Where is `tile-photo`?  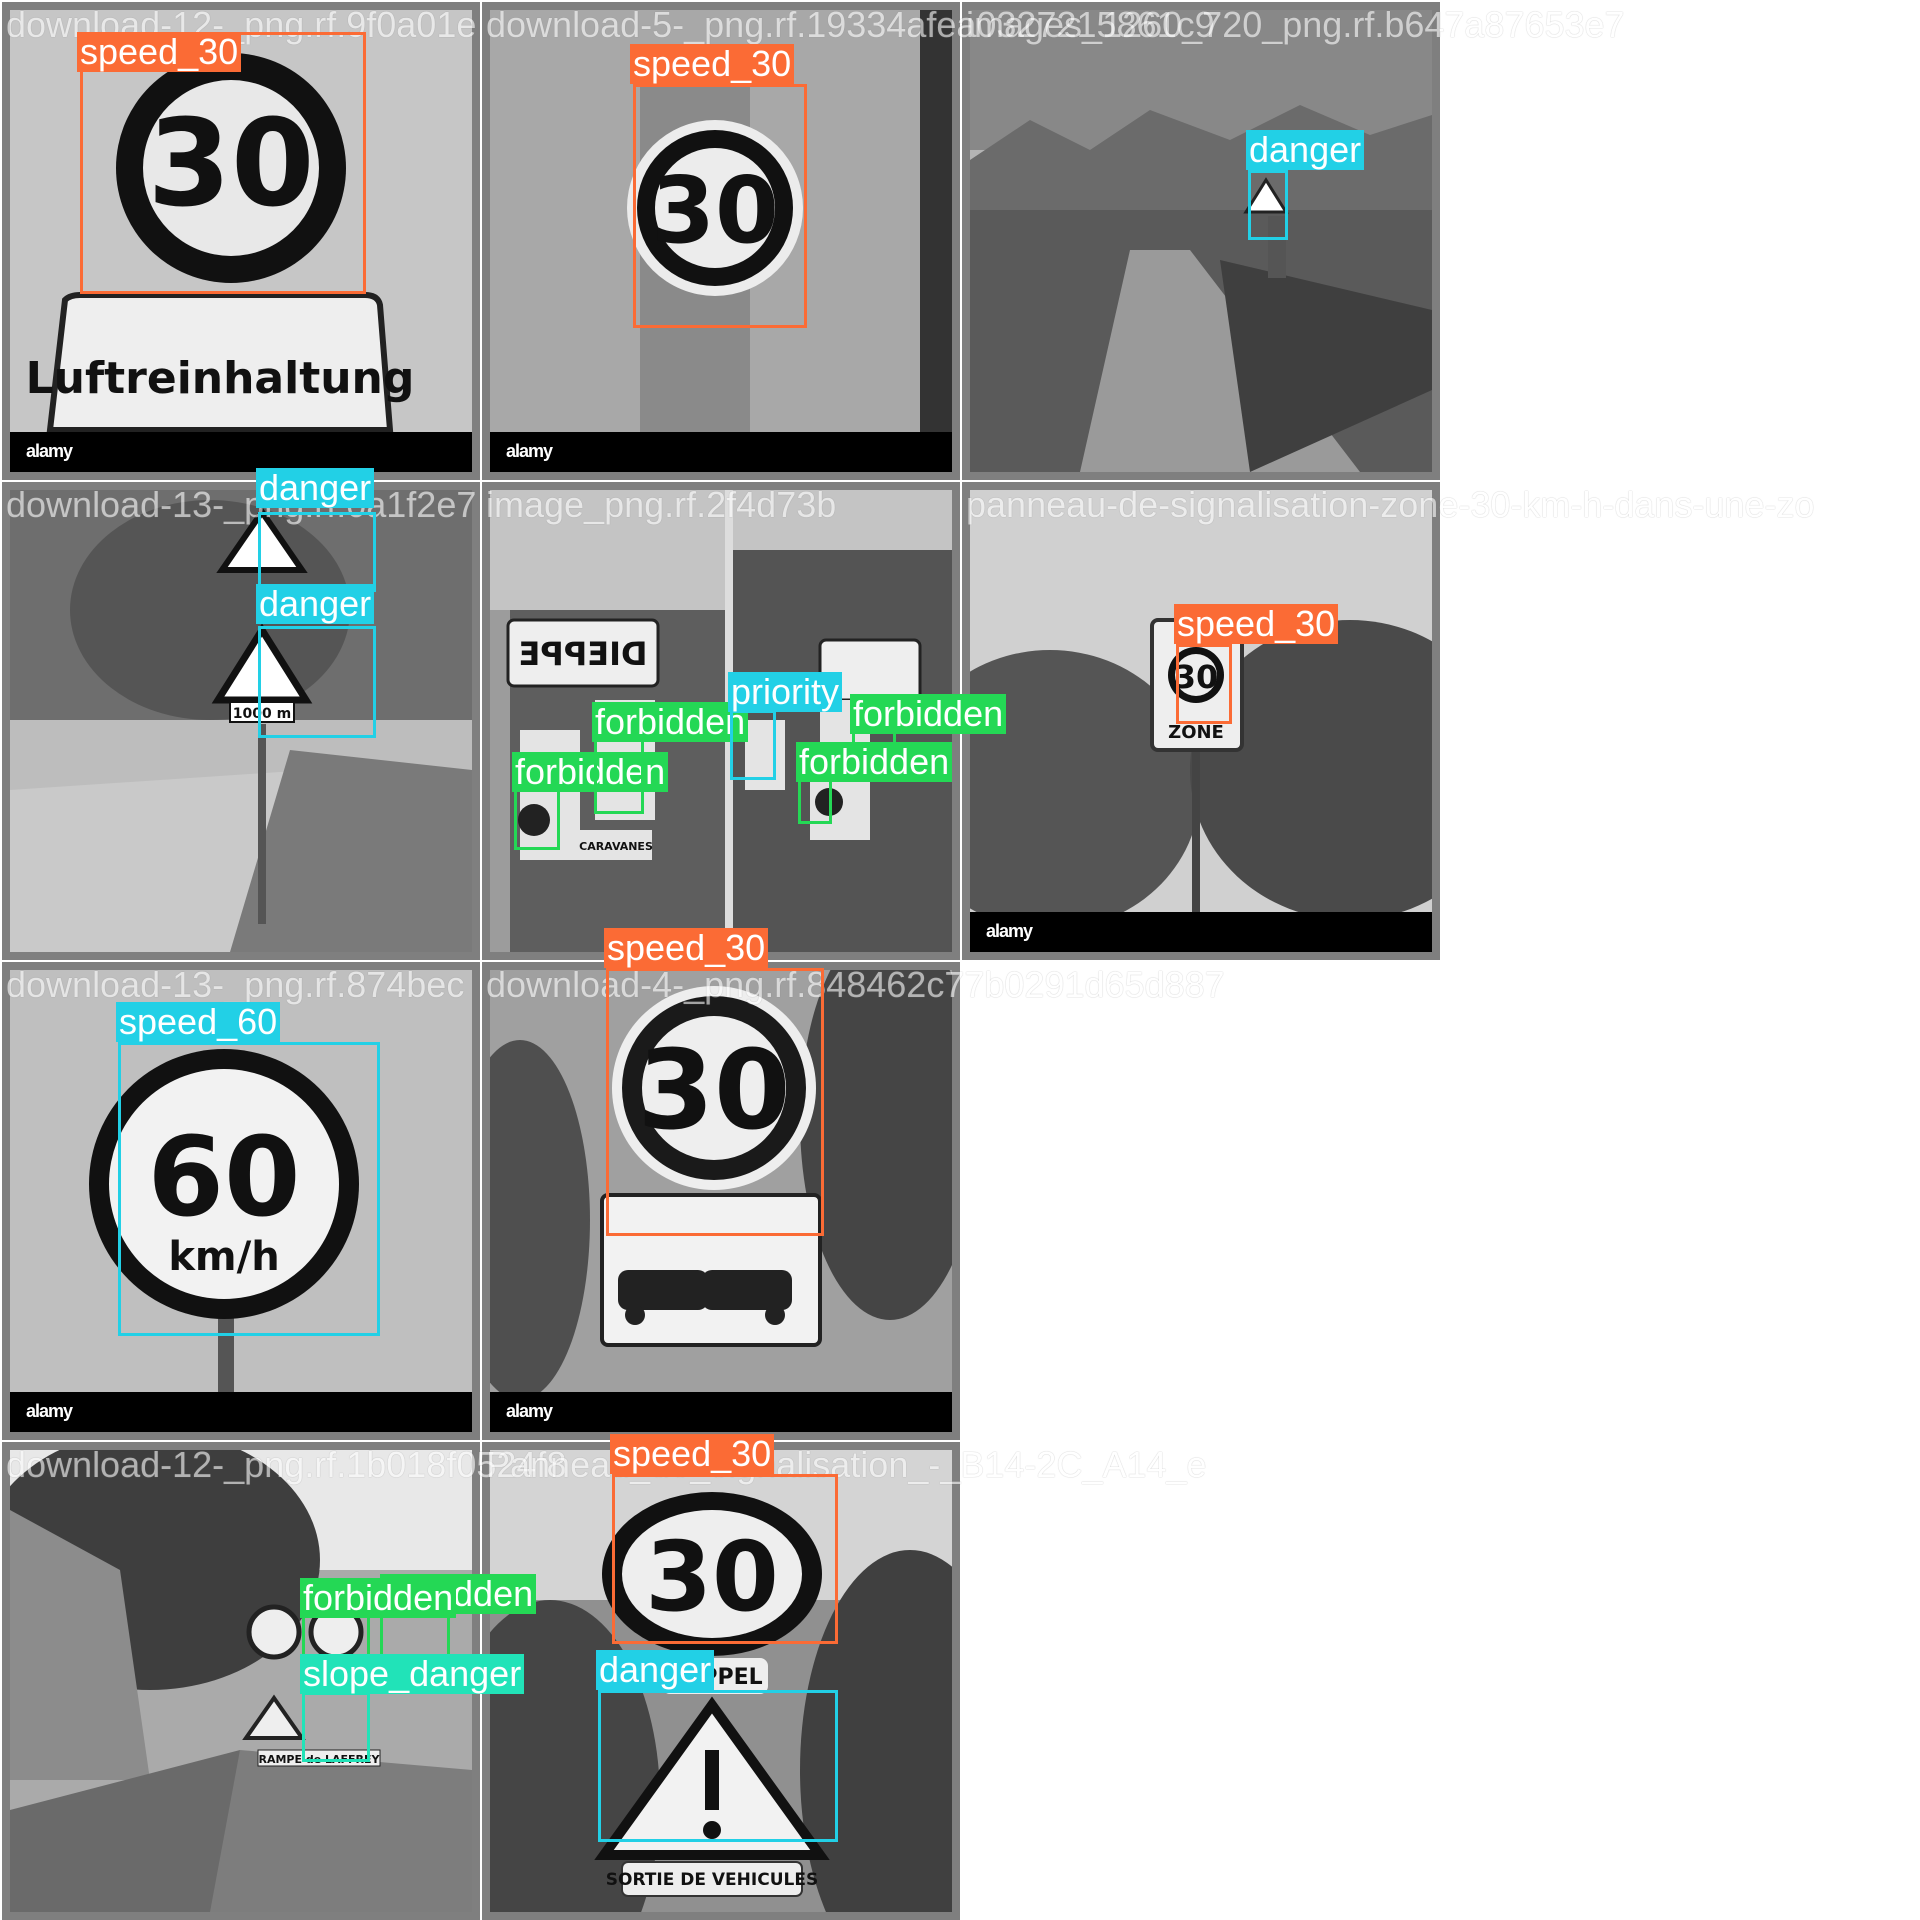
tile-photo is located at coordinates (1201, 241).